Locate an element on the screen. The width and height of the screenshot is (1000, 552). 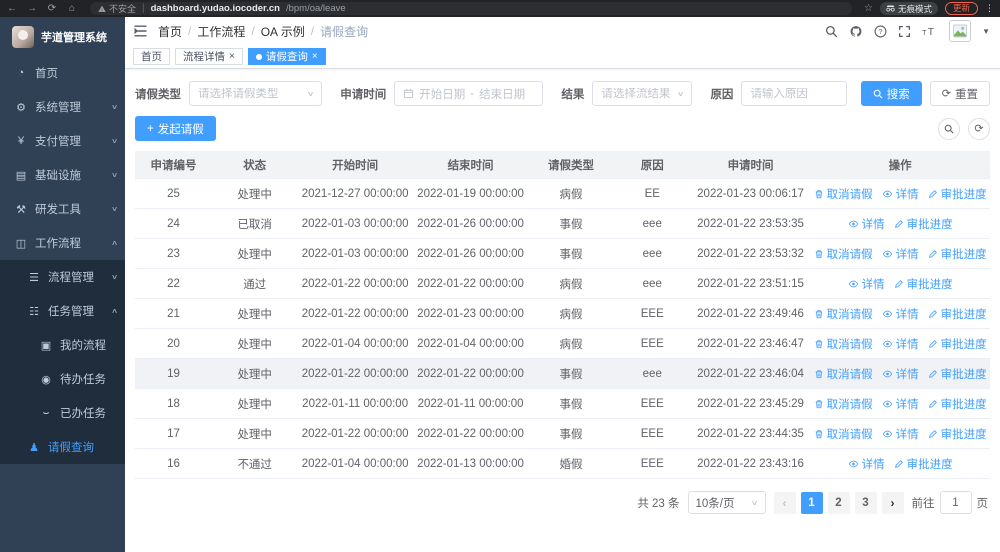
leave-type-select-input is located at coordinates (251, 93).